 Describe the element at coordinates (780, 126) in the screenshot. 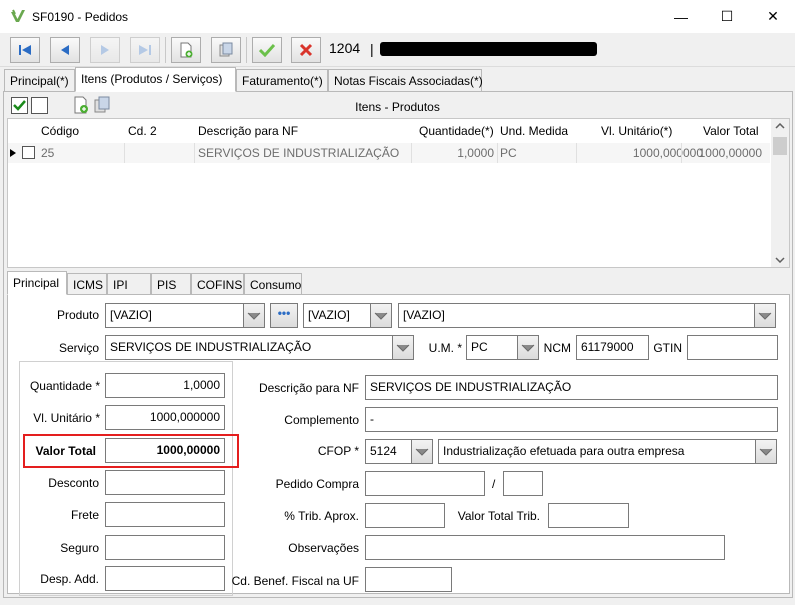

I see `scroll-up-icon` at that location.